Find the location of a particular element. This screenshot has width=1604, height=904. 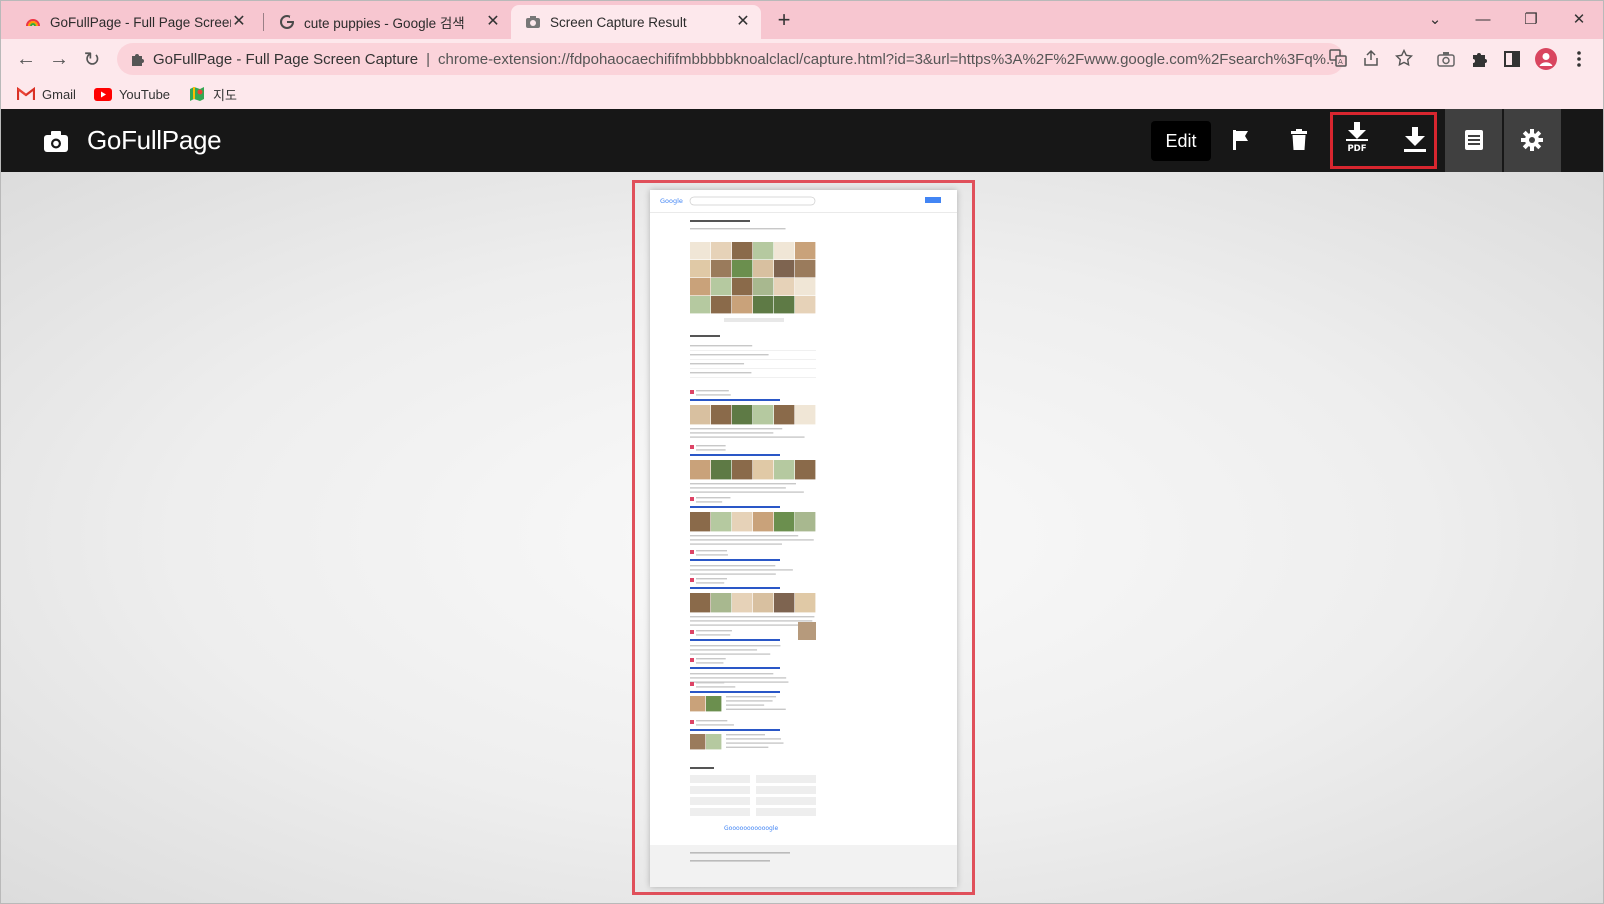

thumb-heading is located at coordinates (720, 221).